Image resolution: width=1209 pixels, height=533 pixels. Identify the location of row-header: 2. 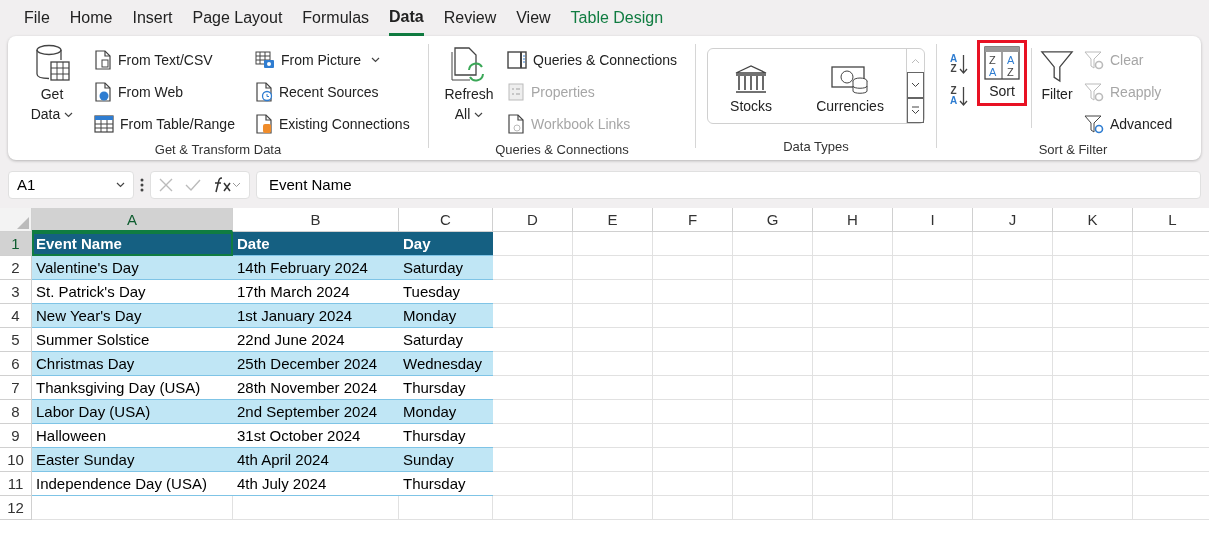
(16, 268).